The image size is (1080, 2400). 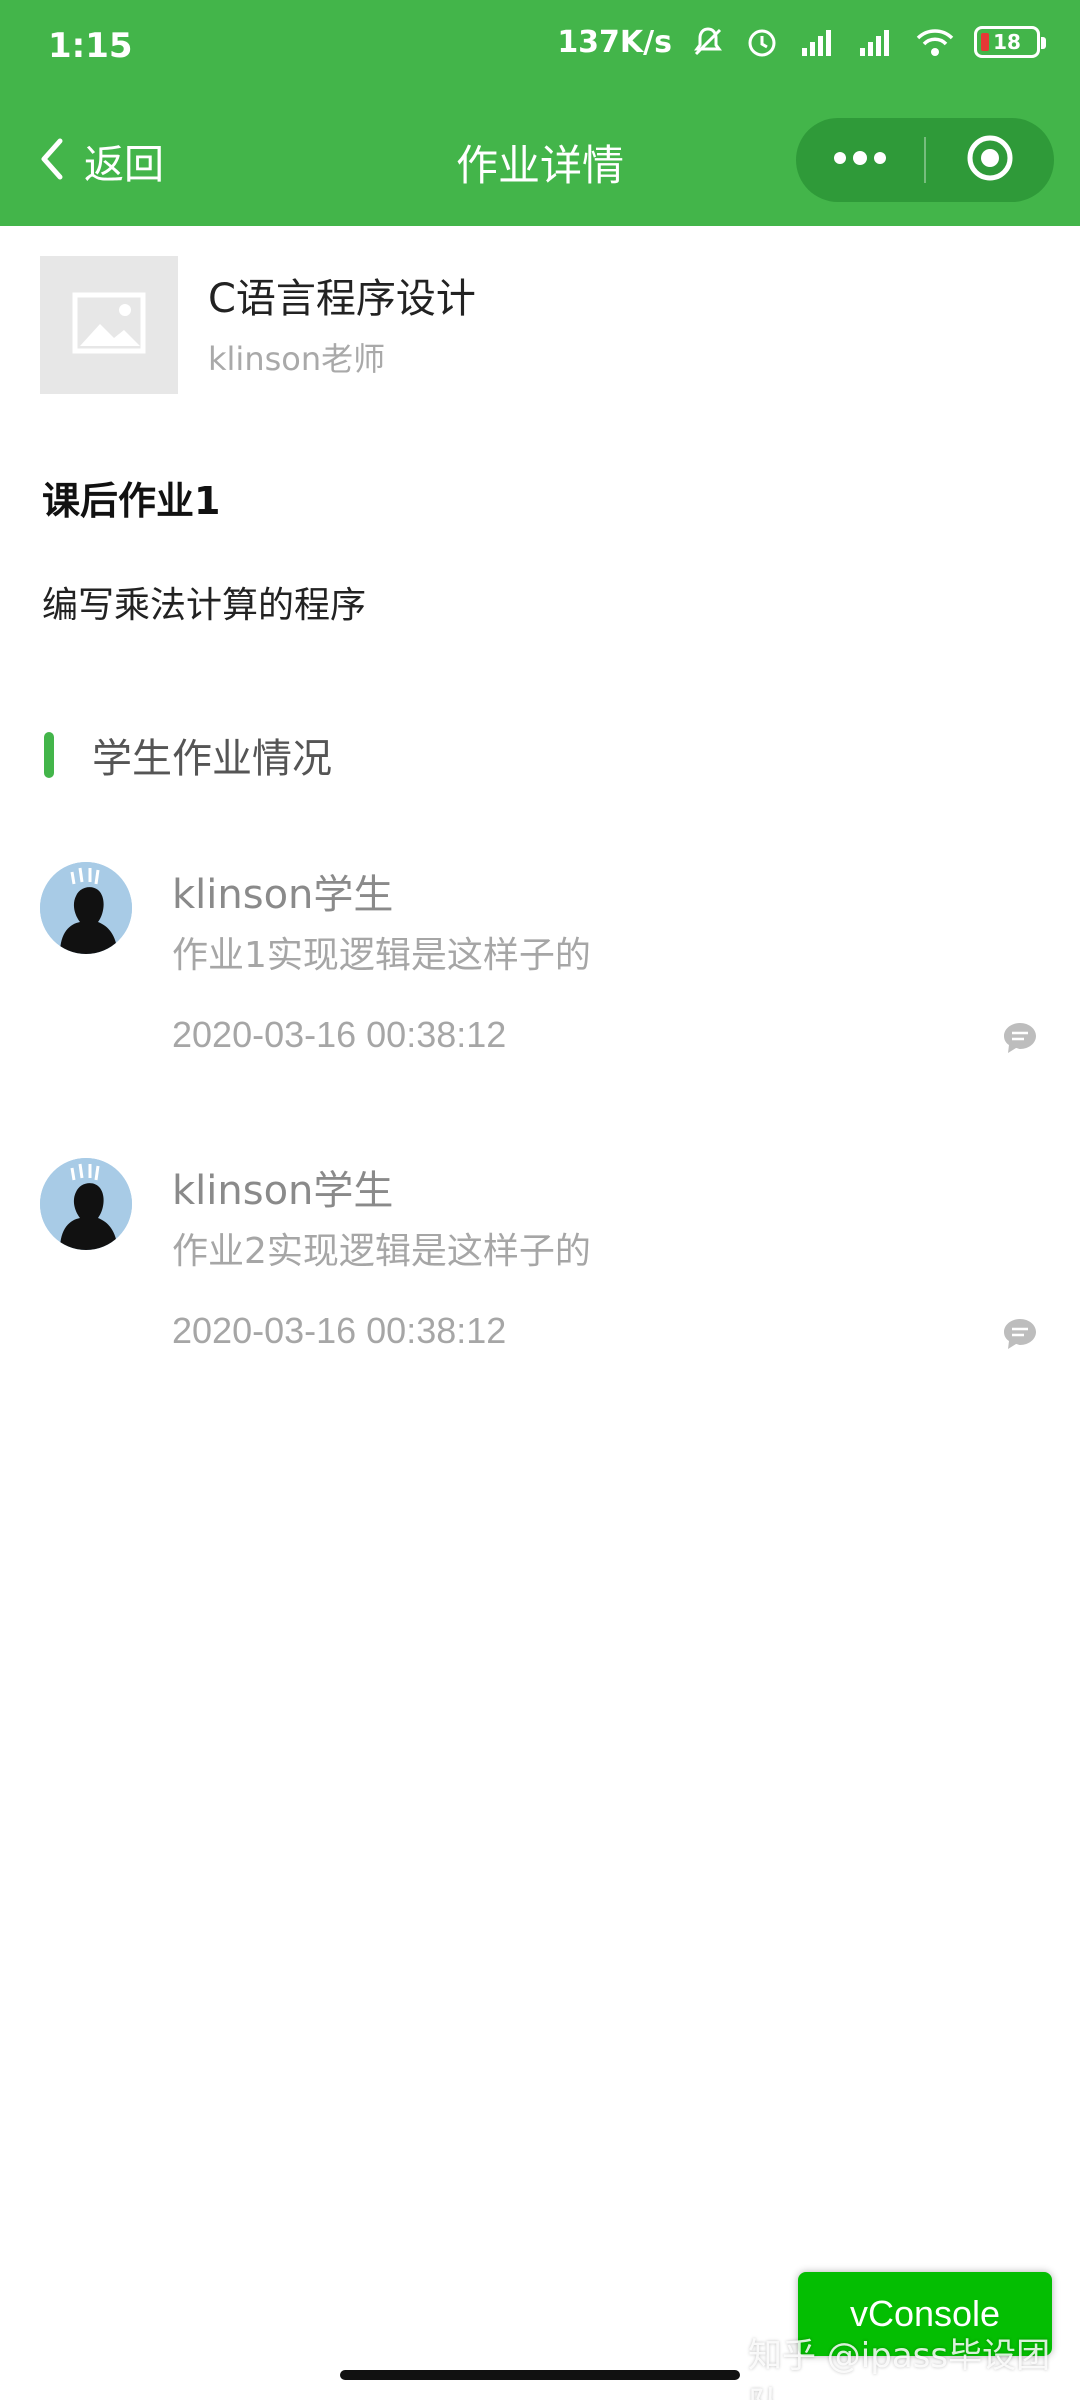 What do you see at coordinates (540, 161) in the screenshot?
I see `nav-bar: 返回 作业详情` at bounding box center [540, 161].